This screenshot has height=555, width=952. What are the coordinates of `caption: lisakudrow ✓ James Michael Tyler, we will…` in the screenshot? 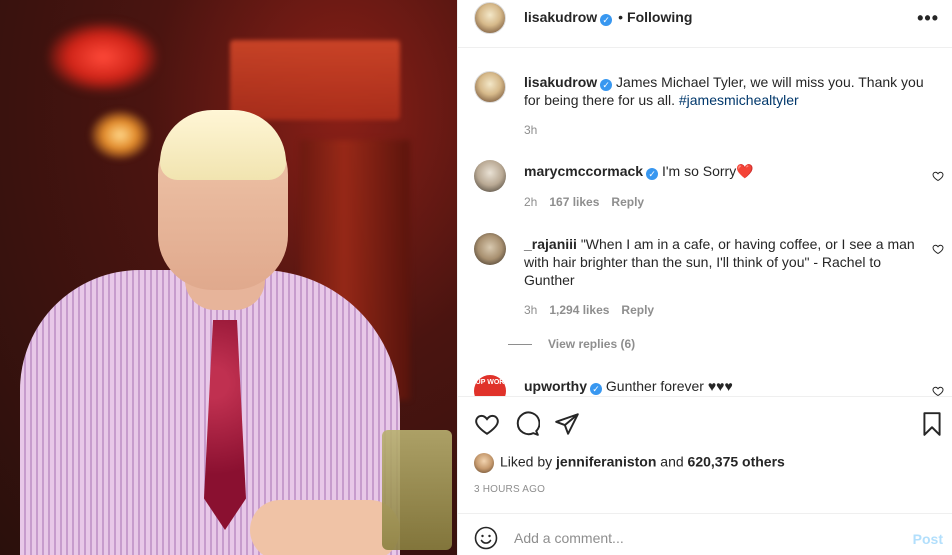 It's located at (709, 111).